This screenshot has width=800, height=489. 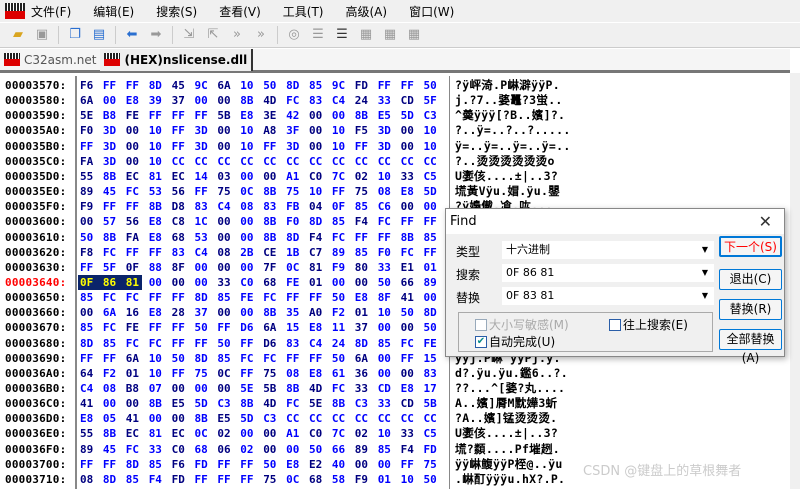 I want to click on menu-advanced: 高级(A), so click(x=367, y=11).